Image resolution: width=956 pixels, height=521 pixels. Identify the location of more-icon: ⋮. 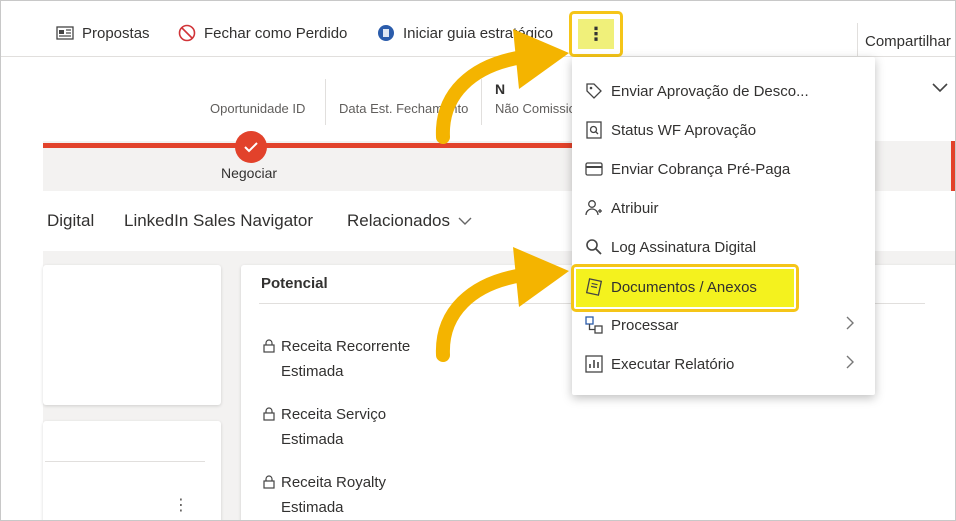
(596, 34).